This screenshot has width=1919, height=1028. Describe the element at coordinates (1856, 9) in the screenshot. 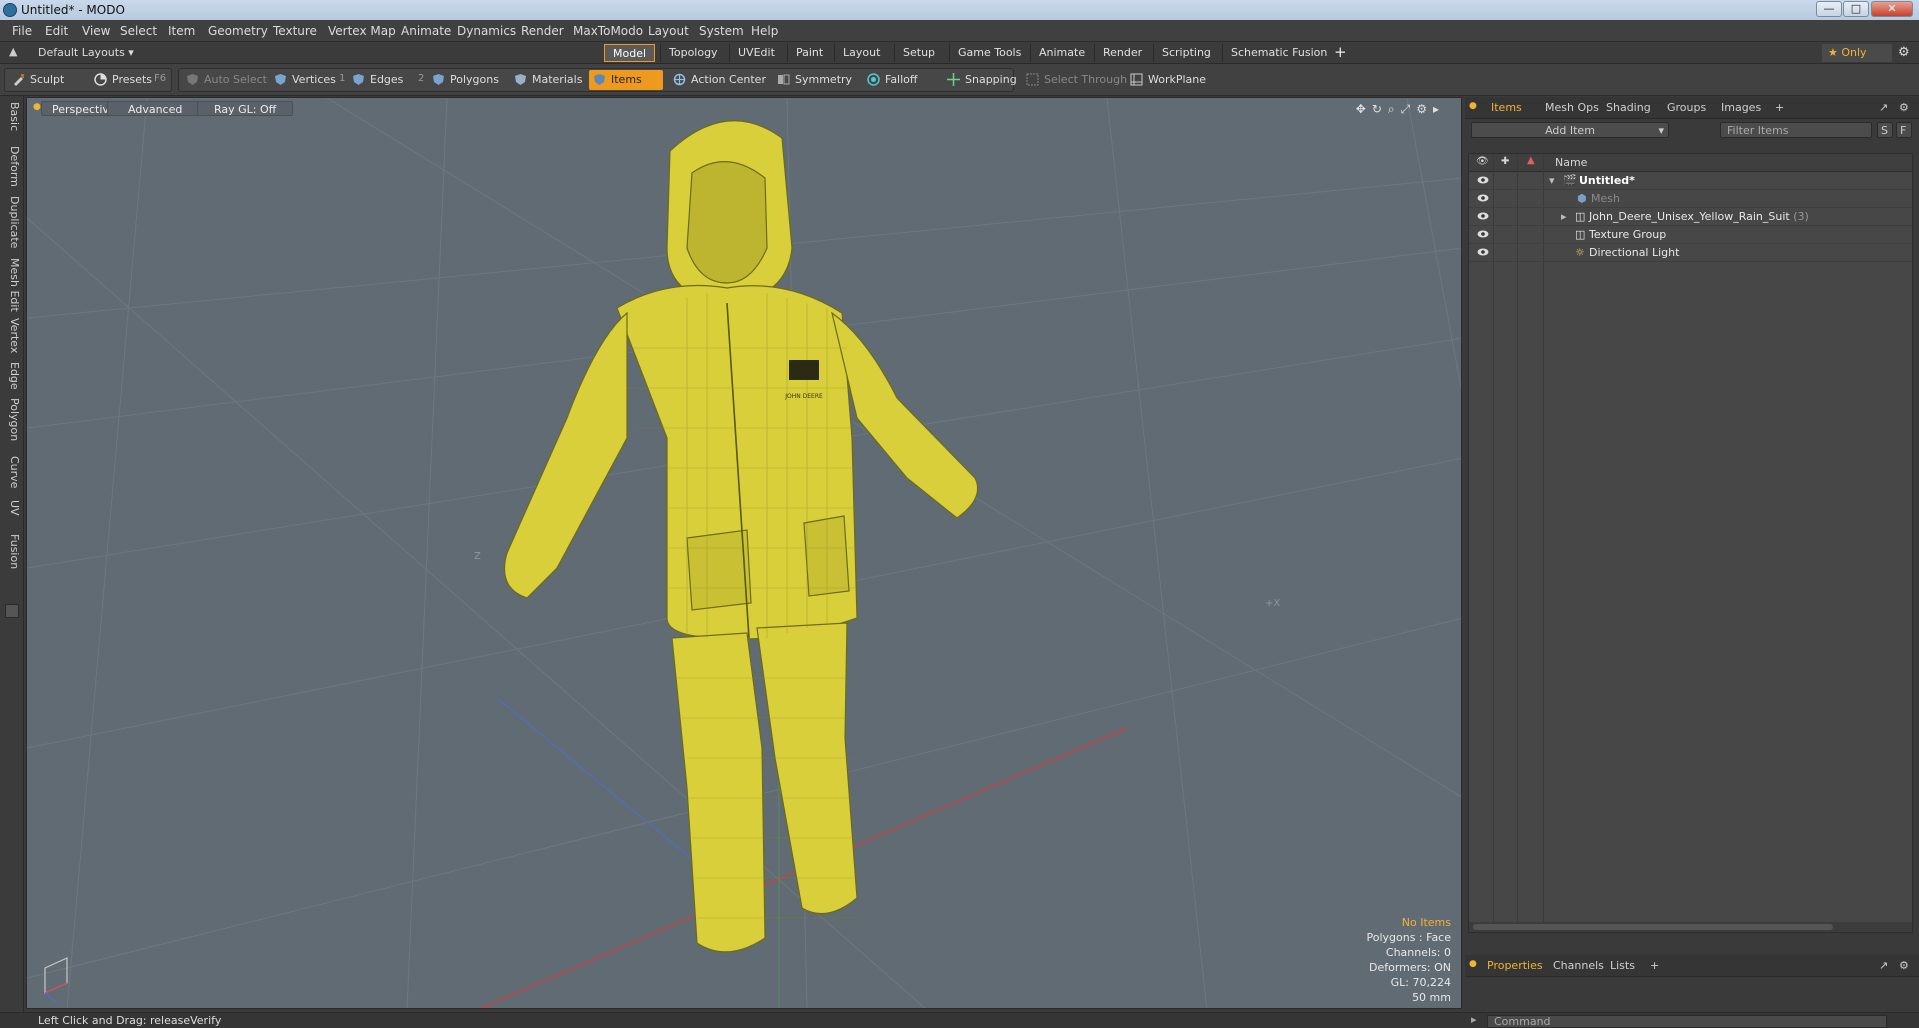

I see `maximize-button: □` at that location.